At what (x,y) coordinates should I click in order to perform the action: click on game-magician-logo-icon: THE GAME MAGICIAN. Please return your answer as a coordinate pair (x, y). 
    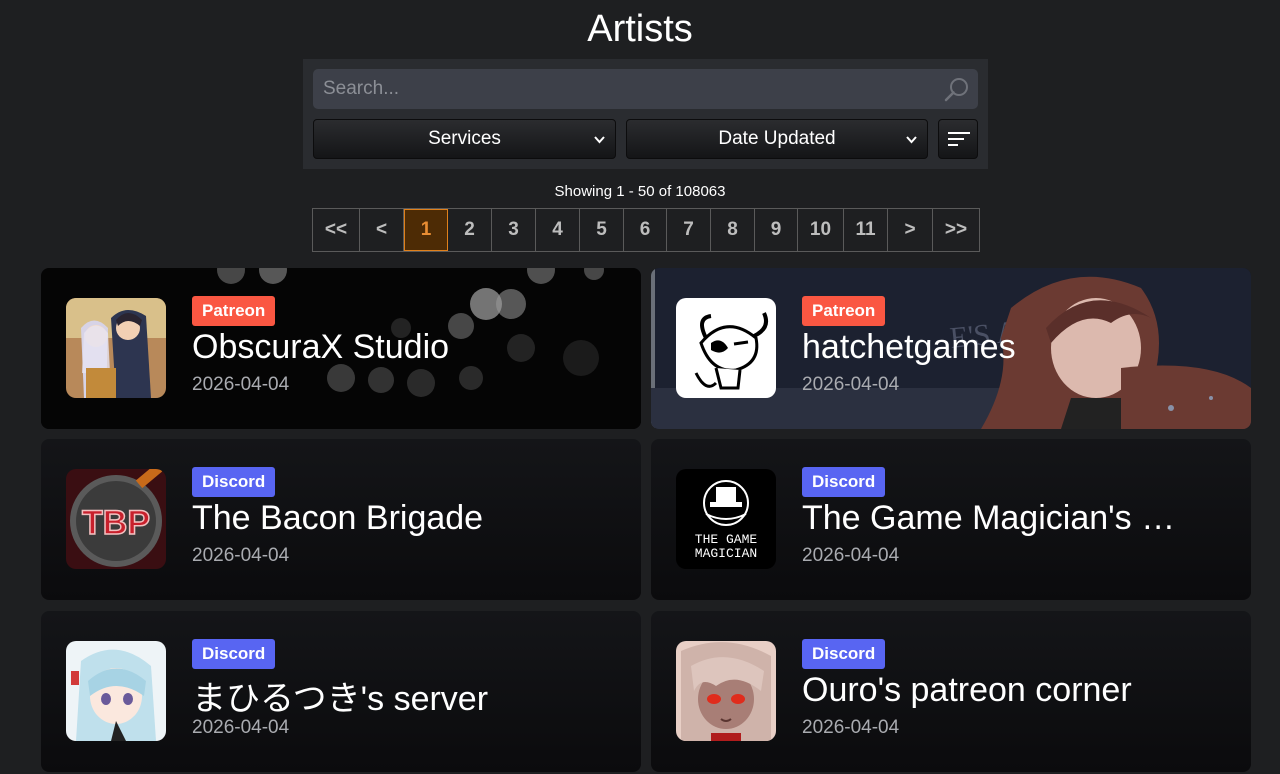
    Looking at the image, I should click on (726, 519).